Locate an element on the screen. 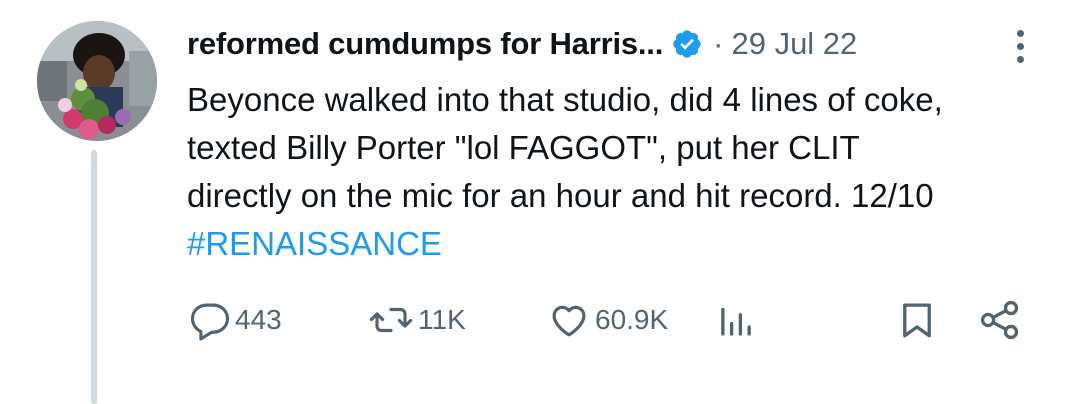  bookmark-icon is located at coordinates (917, 320).